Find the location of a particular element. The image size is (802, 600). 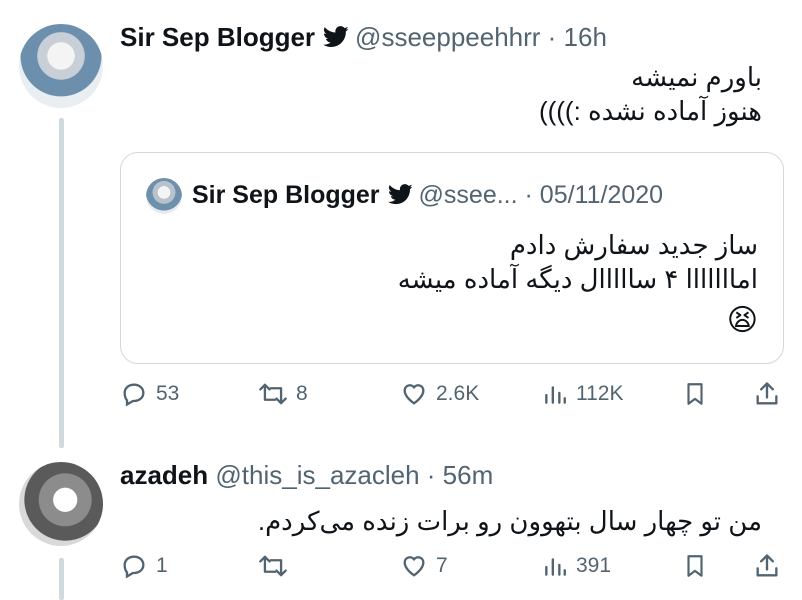

tweet-text-line: باورم نمیشه is located at coordinates (696, 77).